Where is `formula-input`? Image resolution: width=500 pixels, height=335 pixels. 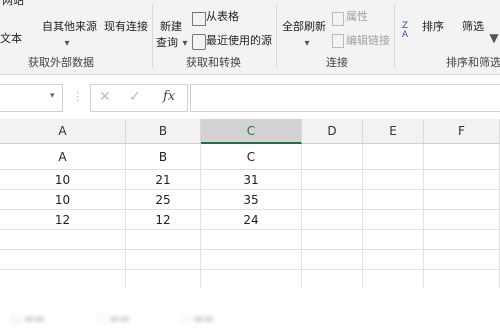 formula-input is located at coordinates (345, 98).